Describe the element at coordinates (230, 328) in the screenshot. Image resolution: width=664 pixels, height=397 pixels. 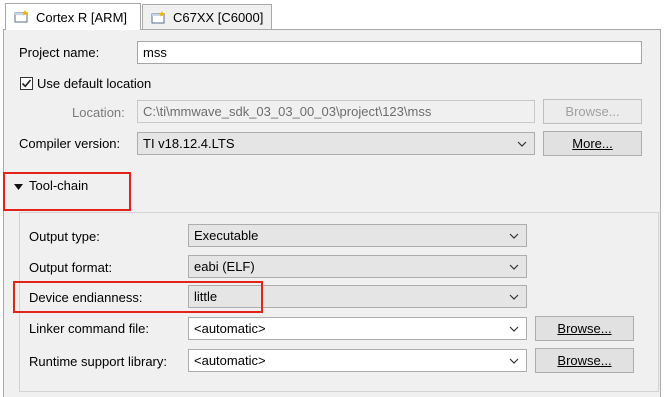
I see `linker-command-file-value: <automatic>` at that location.